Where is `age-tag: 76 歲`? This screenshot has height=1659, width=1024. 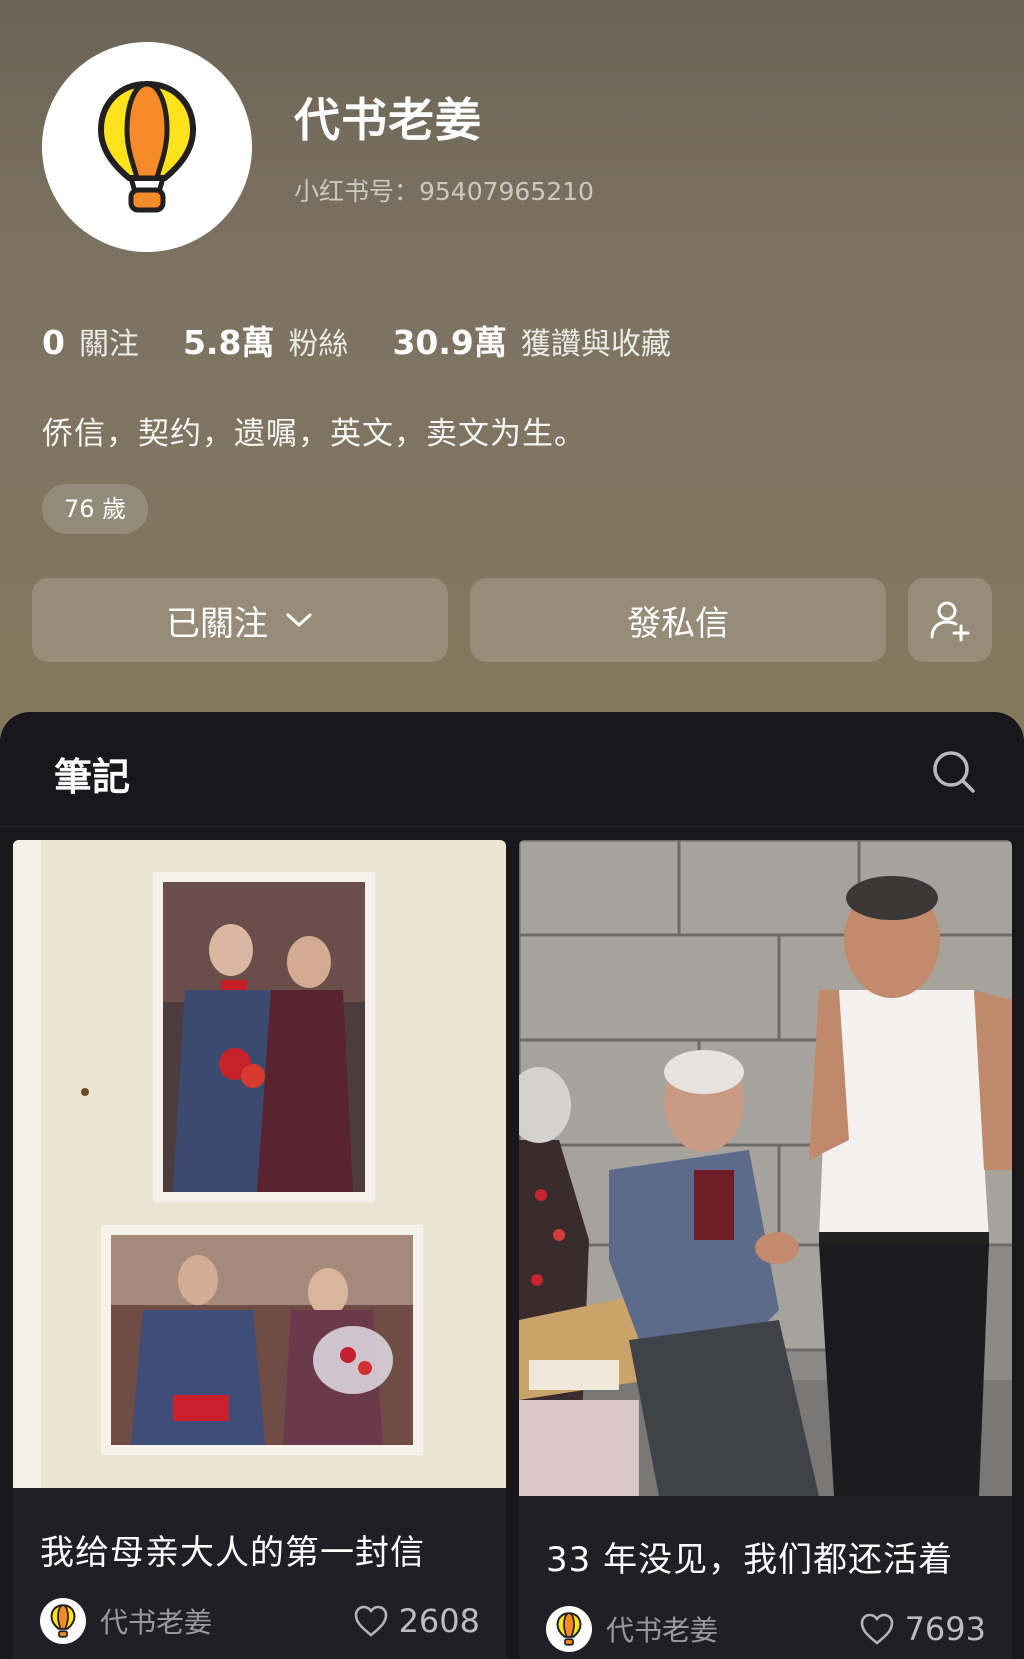
age-tag: 76 歲 is located at coordinates (95, 509).